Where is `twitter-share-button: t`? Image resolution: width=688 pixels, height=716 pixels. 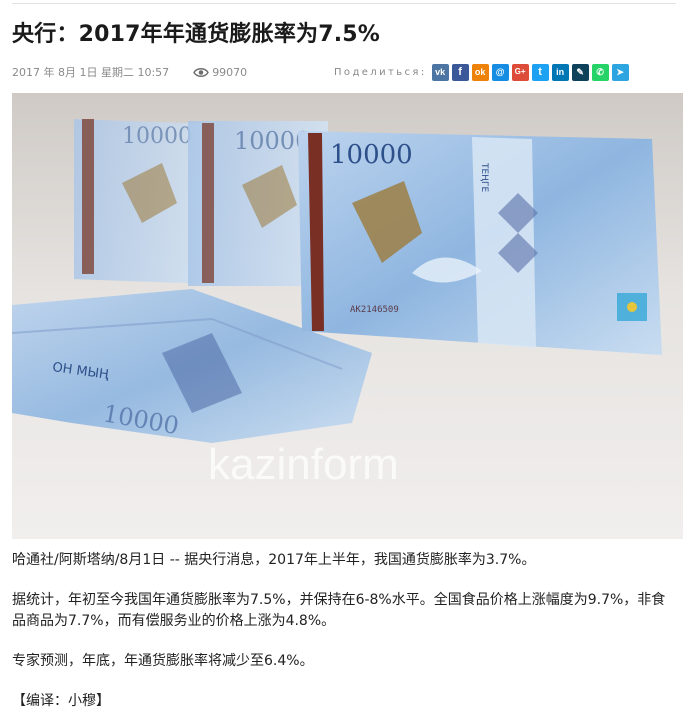 twitter-share-button: t is located at coordinates (540, 72).